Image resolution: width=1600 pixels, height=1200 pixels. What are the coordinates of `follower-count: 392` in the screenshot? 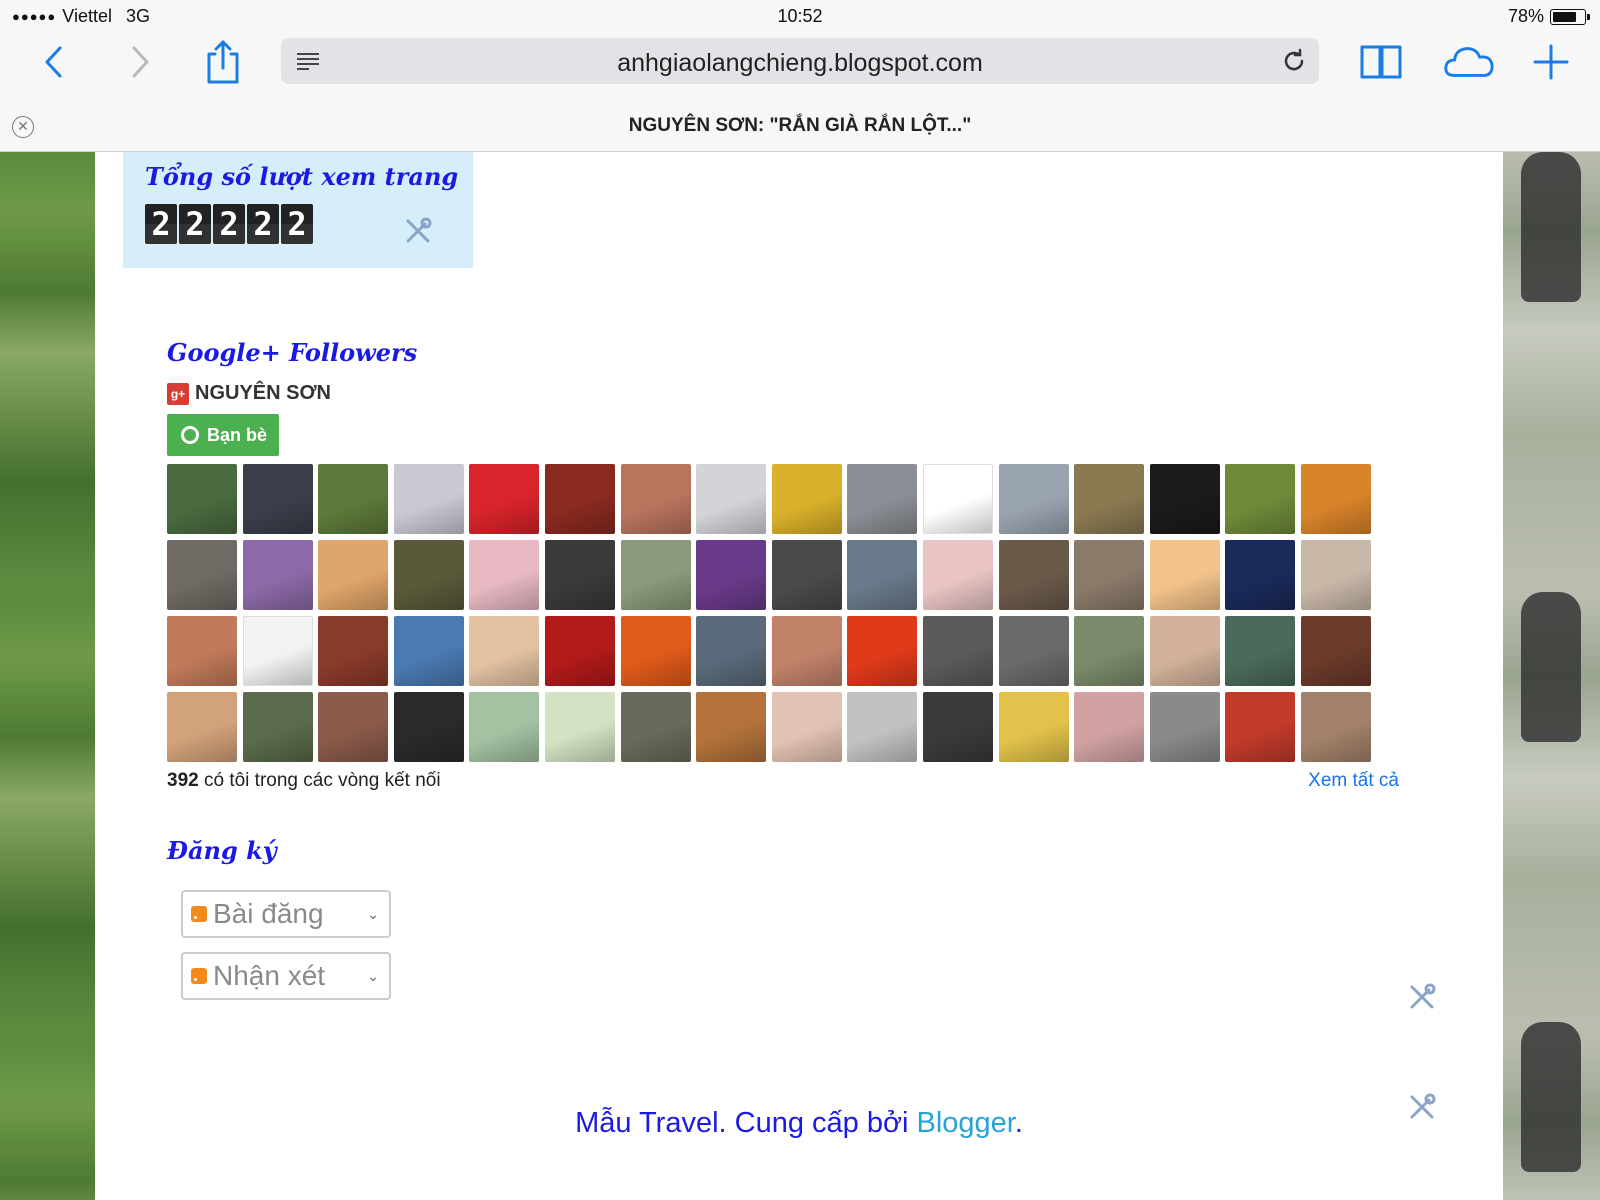 It's located at (183, 780).